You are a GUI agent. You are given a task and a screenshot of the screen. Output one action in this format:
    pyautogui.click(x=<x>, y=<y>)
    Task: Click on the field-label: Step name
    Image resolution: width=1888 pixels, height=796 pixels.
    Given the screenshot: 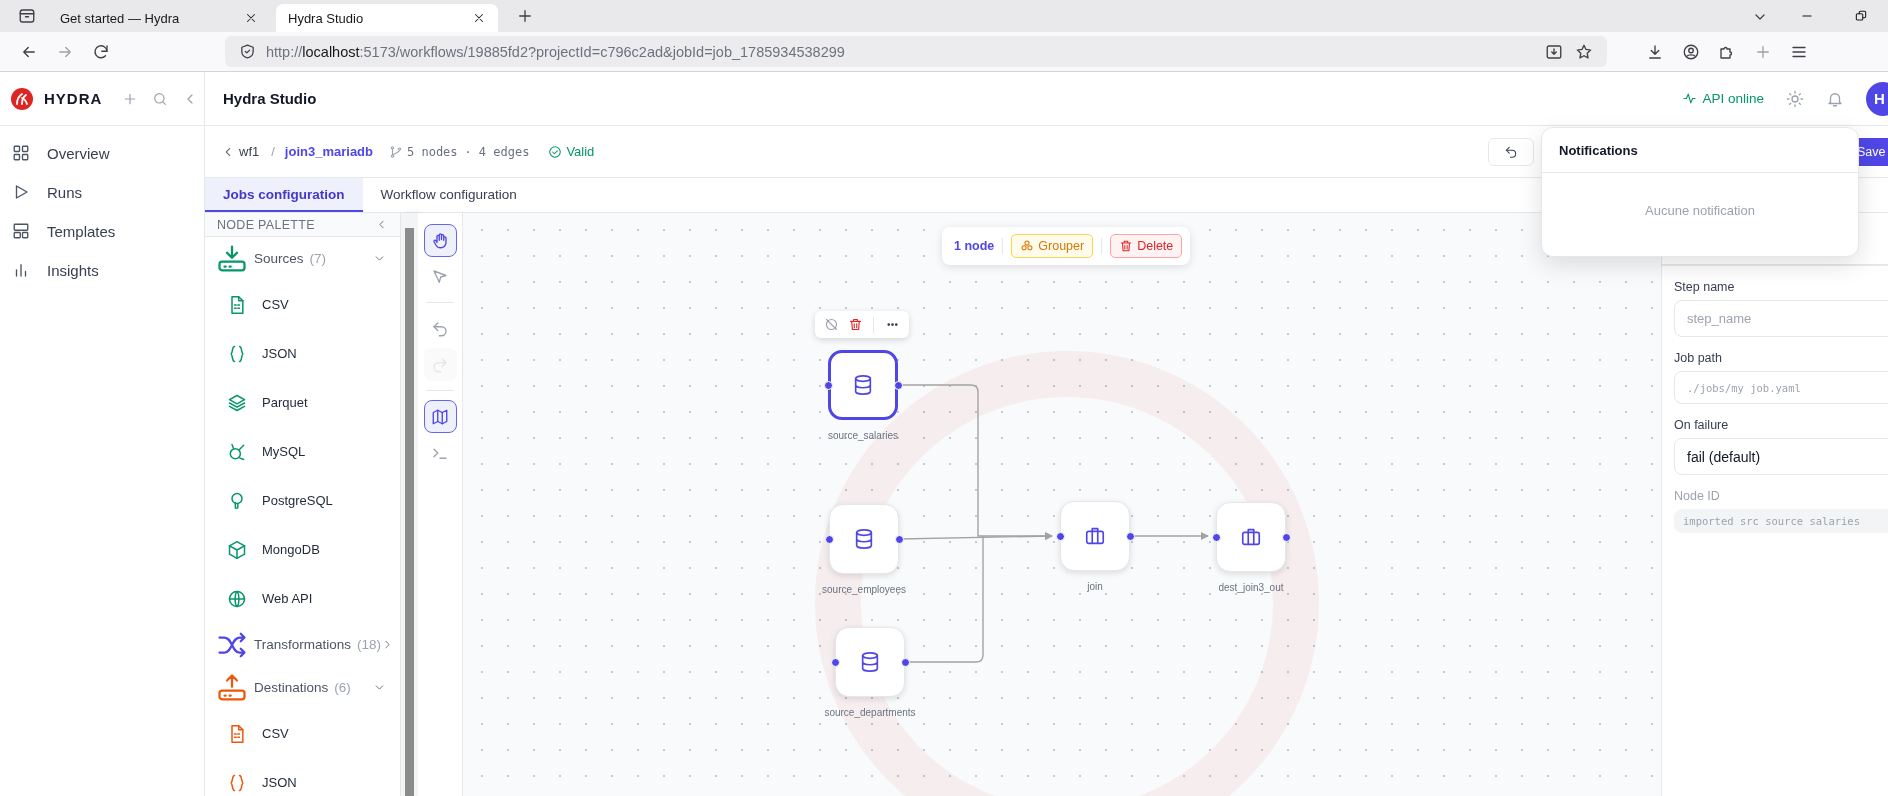 What is the action you would take?
    pyautogui.click(x=1705, y=287)
    